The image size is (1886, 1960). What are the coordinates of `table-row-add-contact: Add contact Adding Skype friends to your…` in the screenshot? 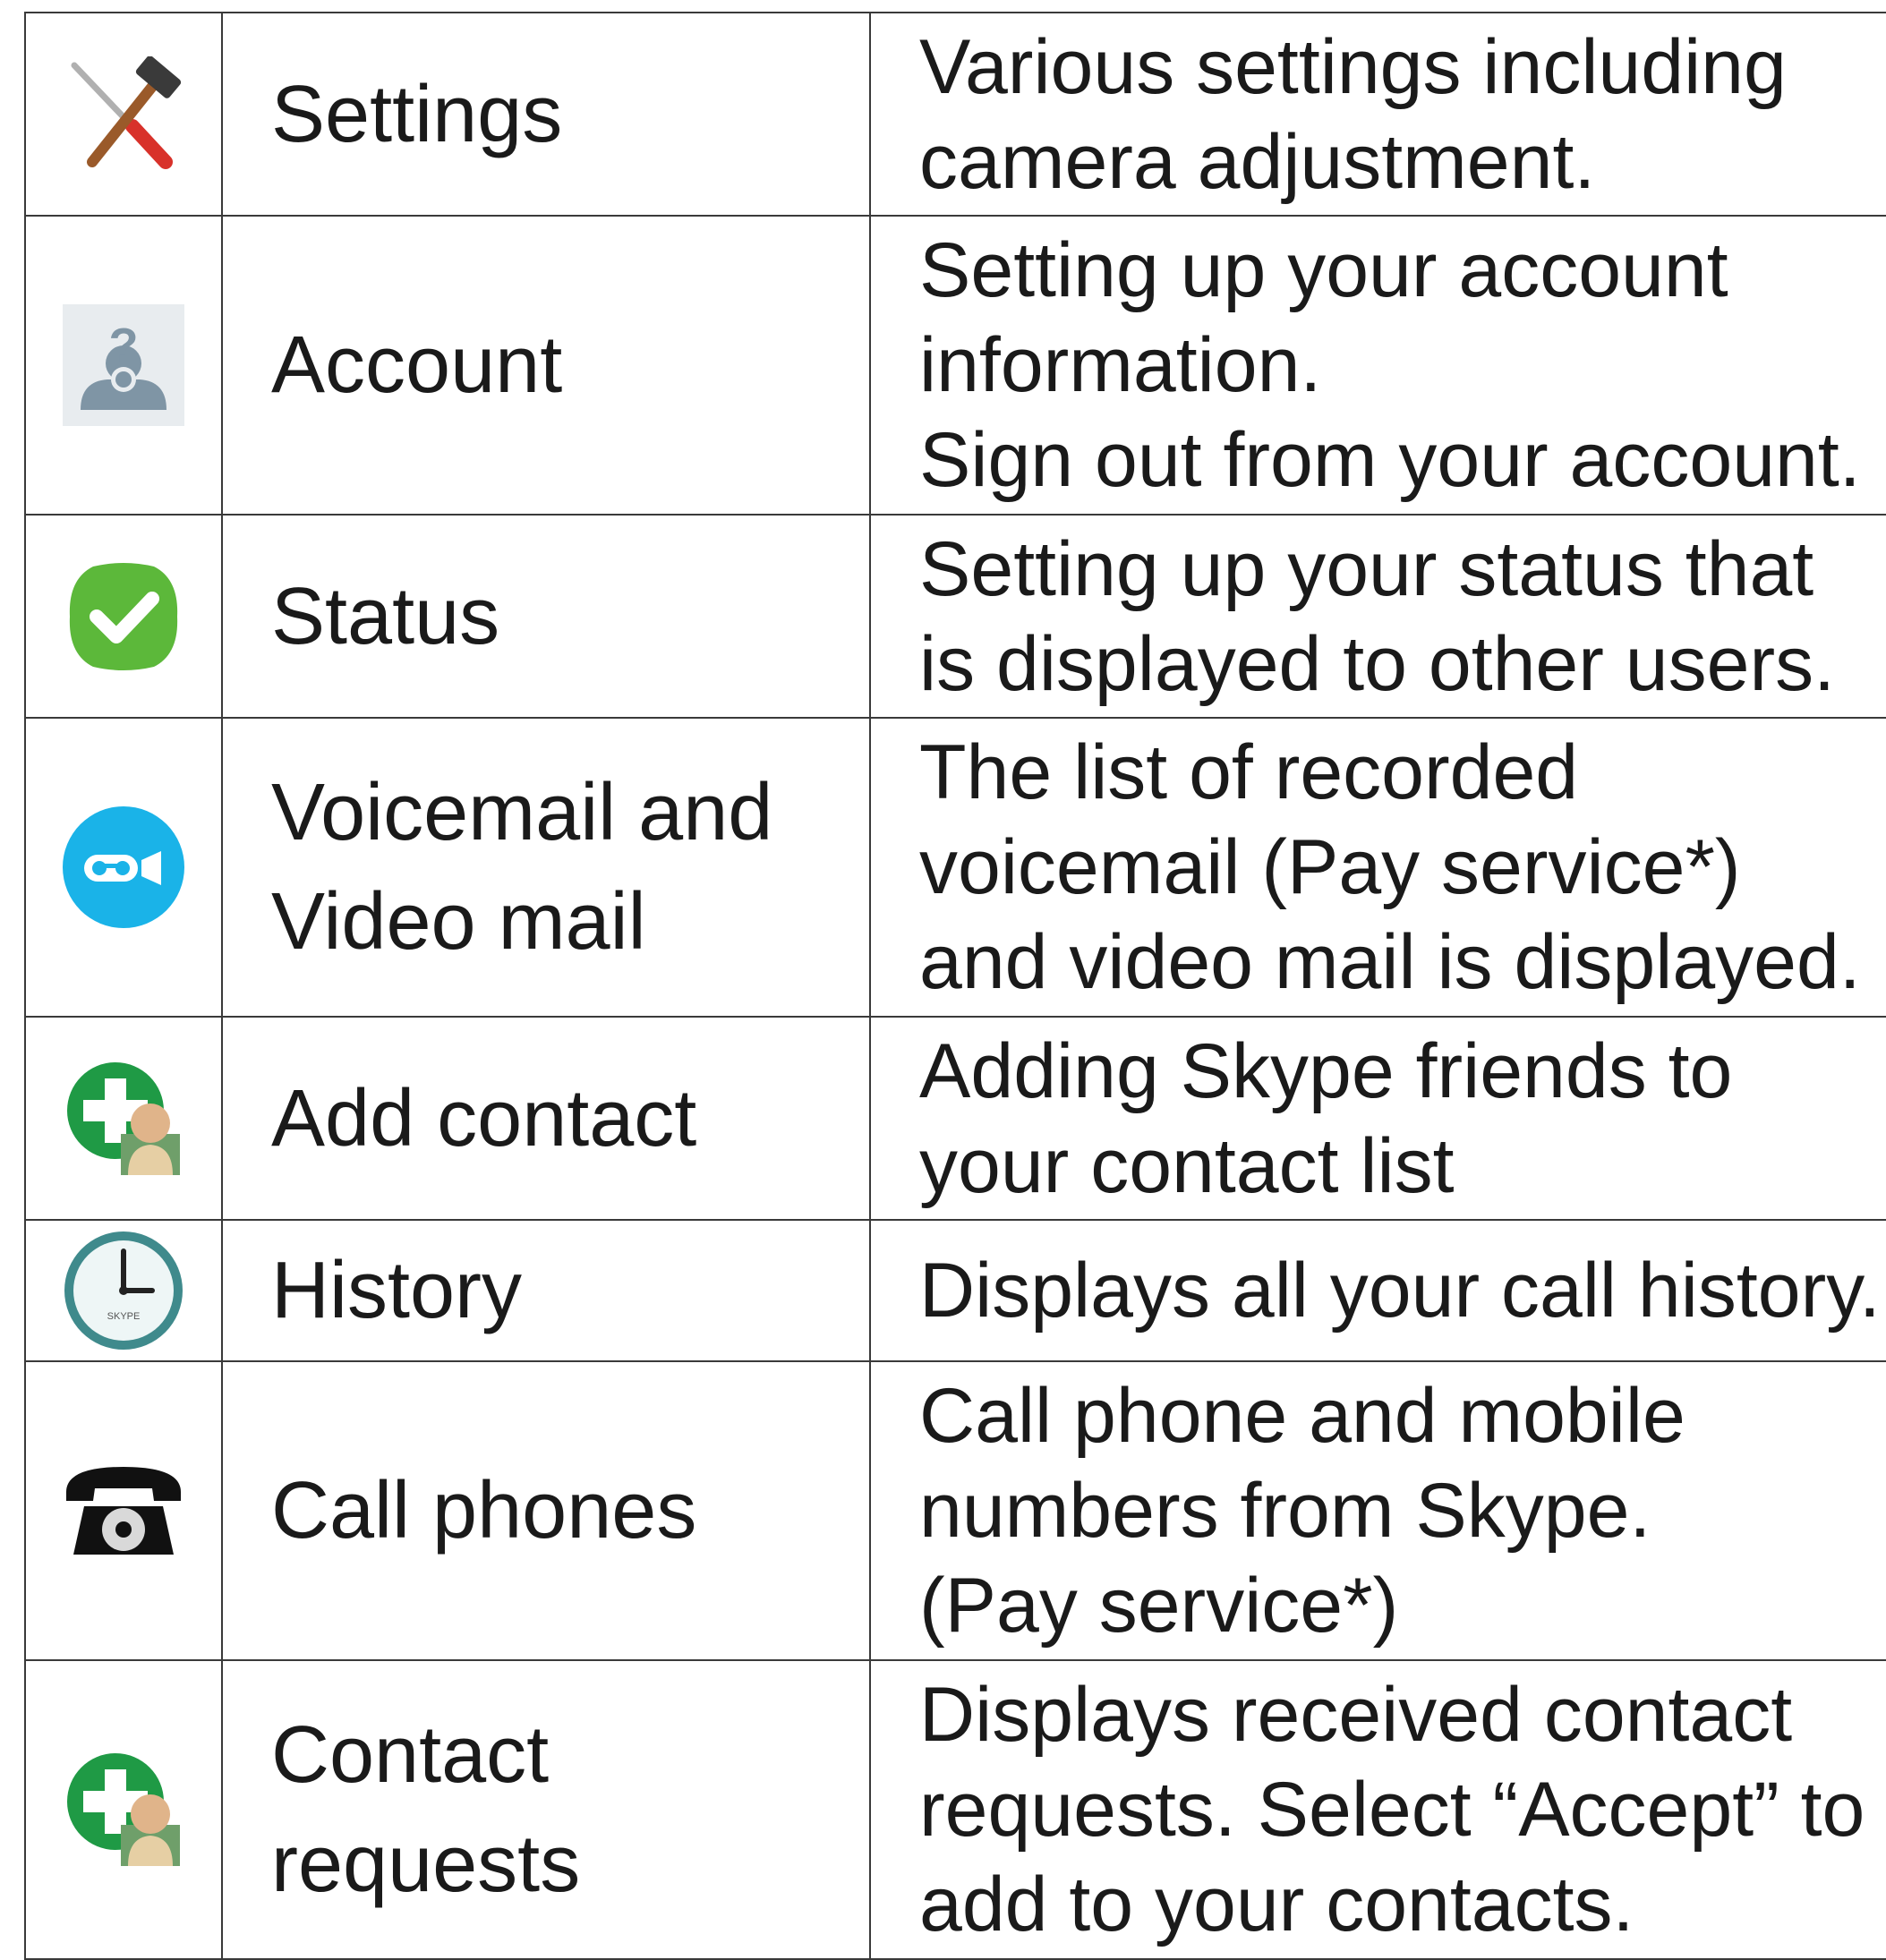 It's located at (955, 1118).